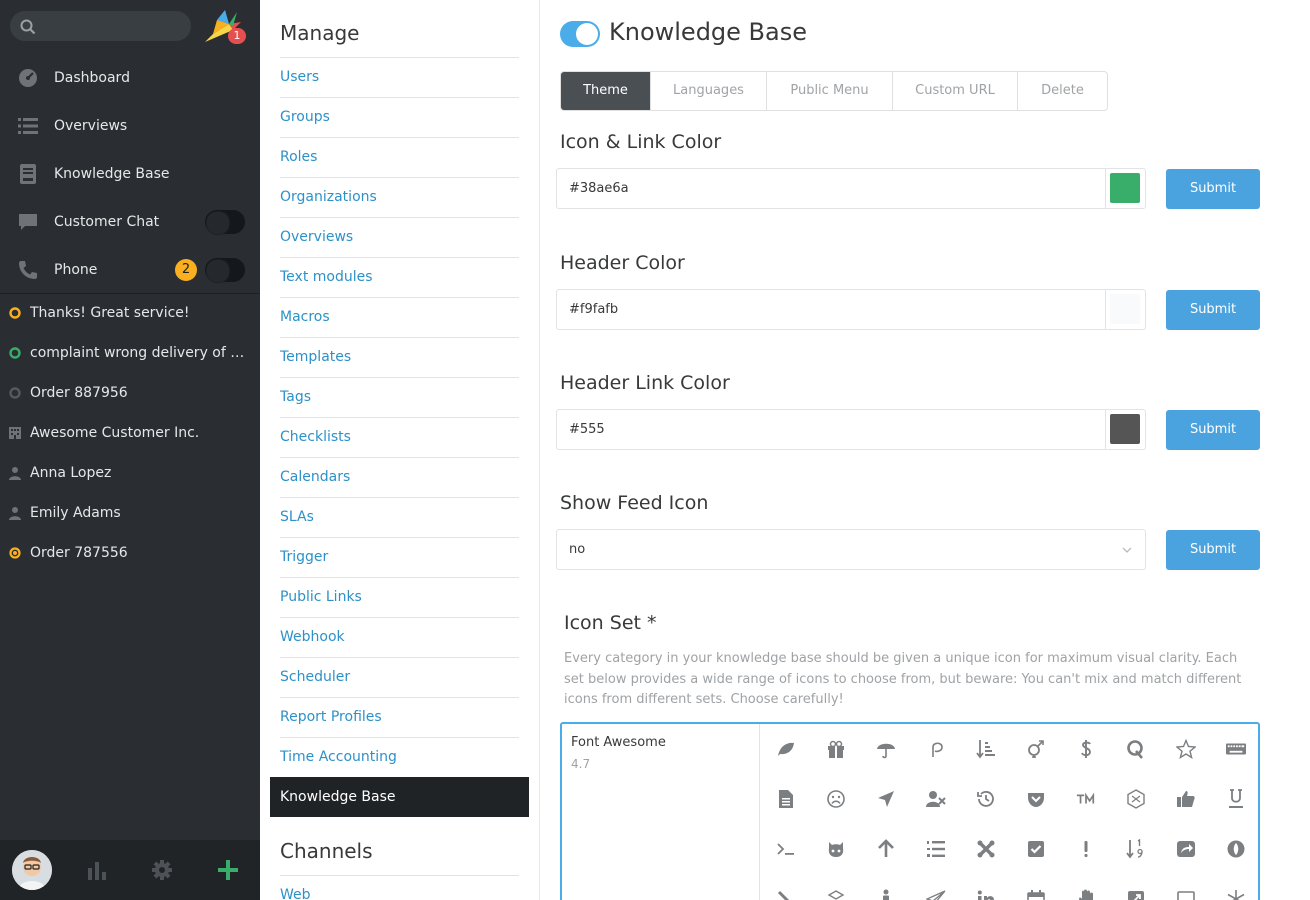 This screenshot has height=900, width=1310. I want to click on tab-delete: Delete, so click(1062, 91).